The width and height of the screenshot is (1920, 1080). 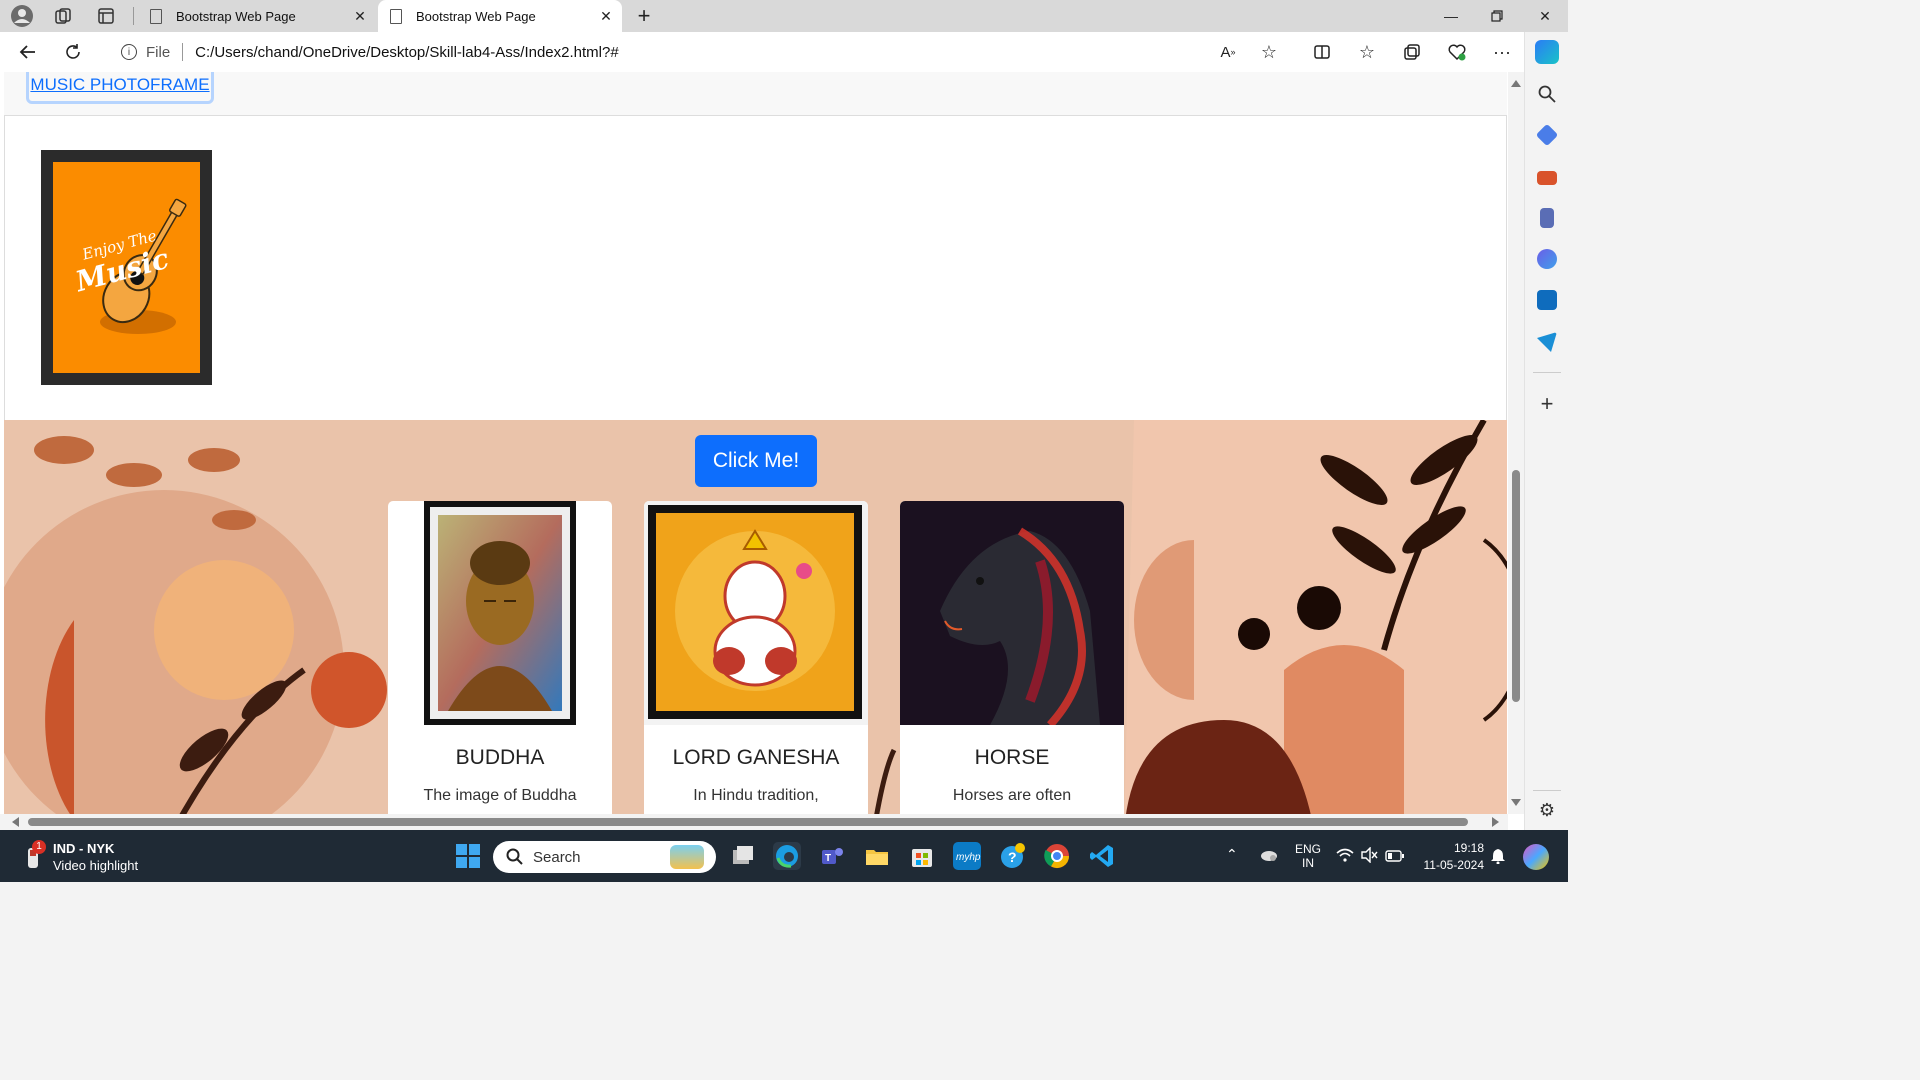 I want to click on games-icon, so click(x=1547, y=218).